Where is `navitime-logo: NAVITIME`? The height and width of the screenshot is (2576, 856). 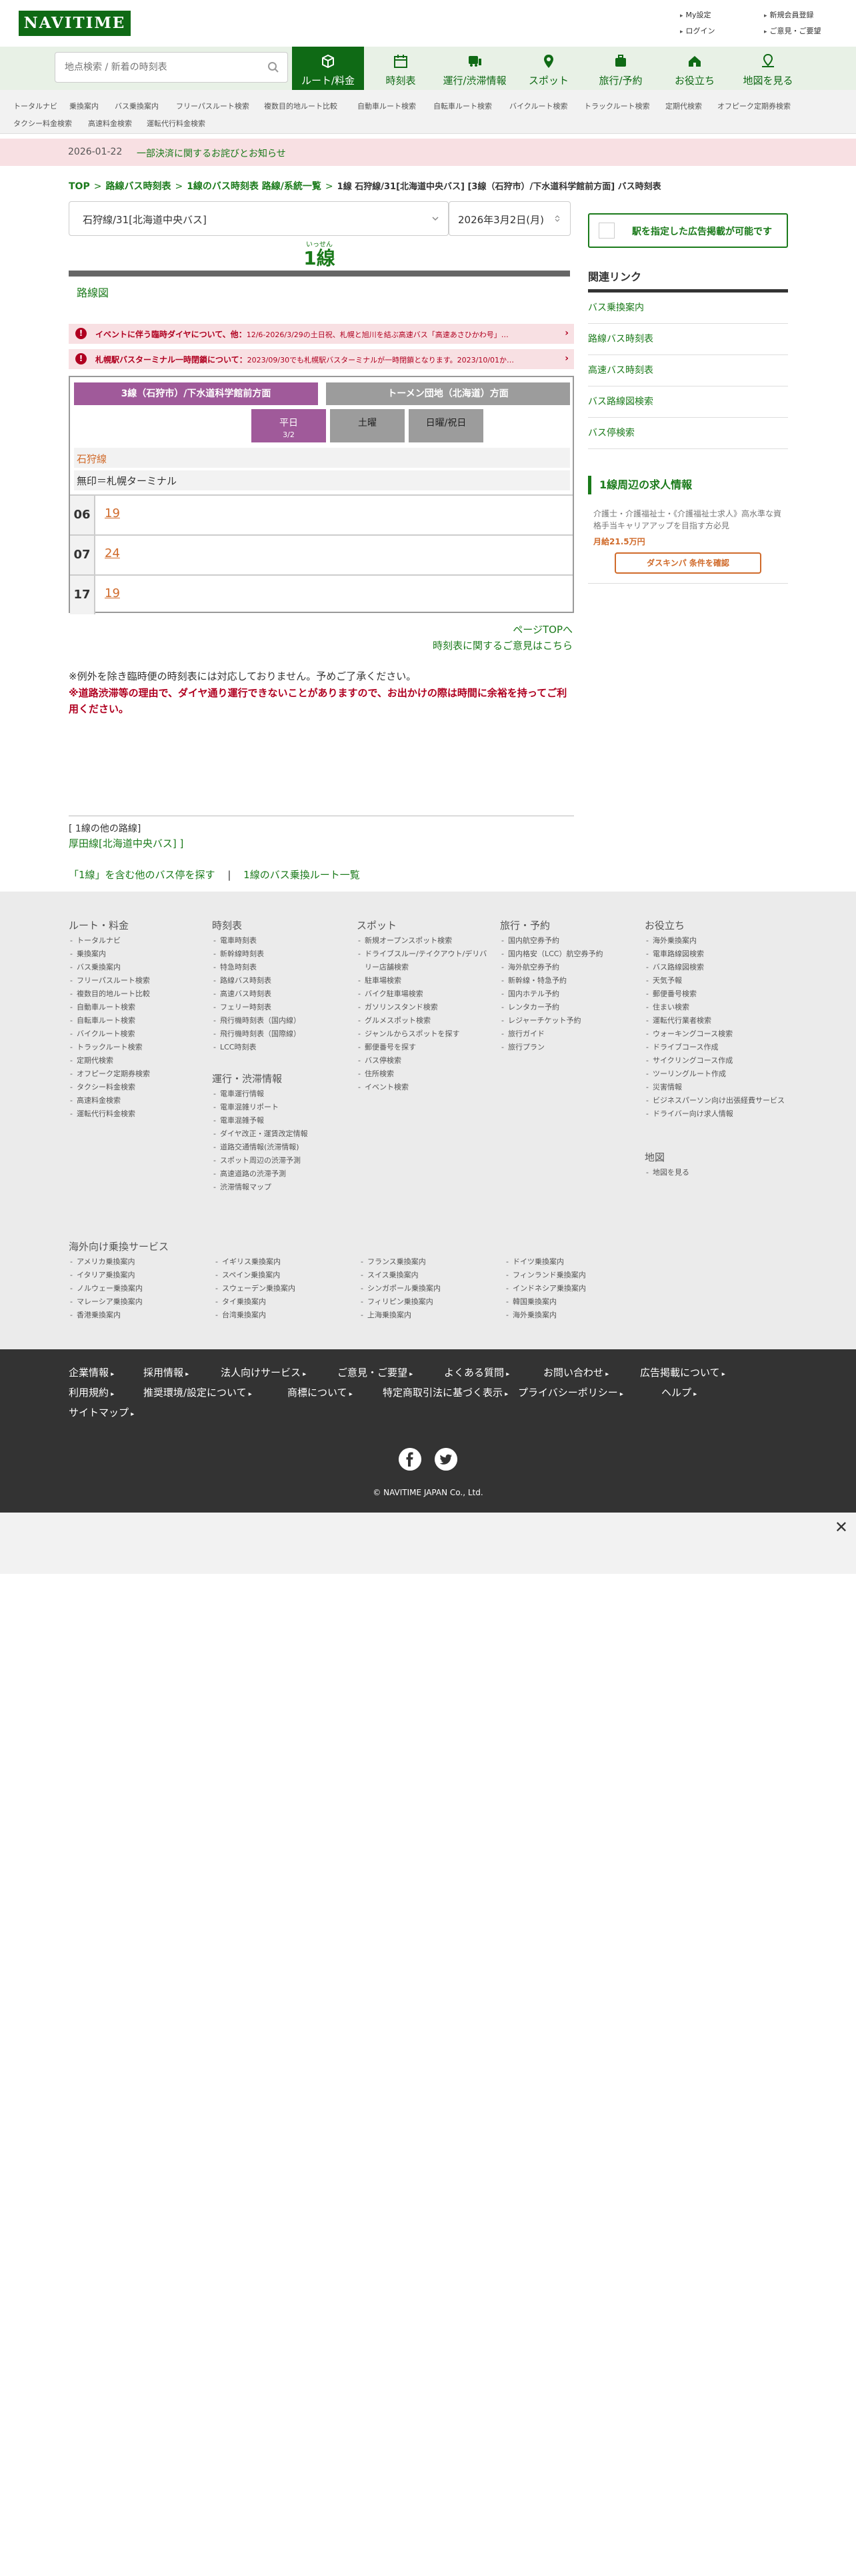
navitime-logo: NAVITIME is located at coordinates (75, 24).